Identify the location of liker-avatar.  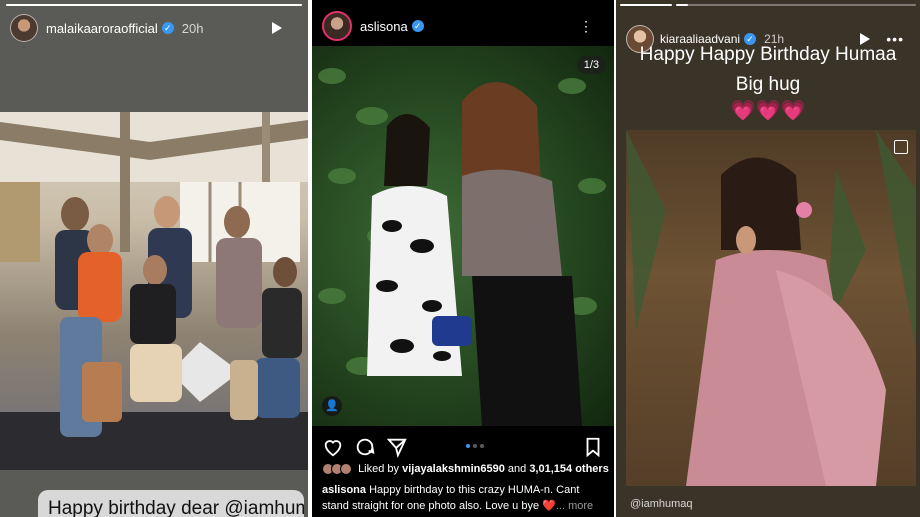
(346, 469).